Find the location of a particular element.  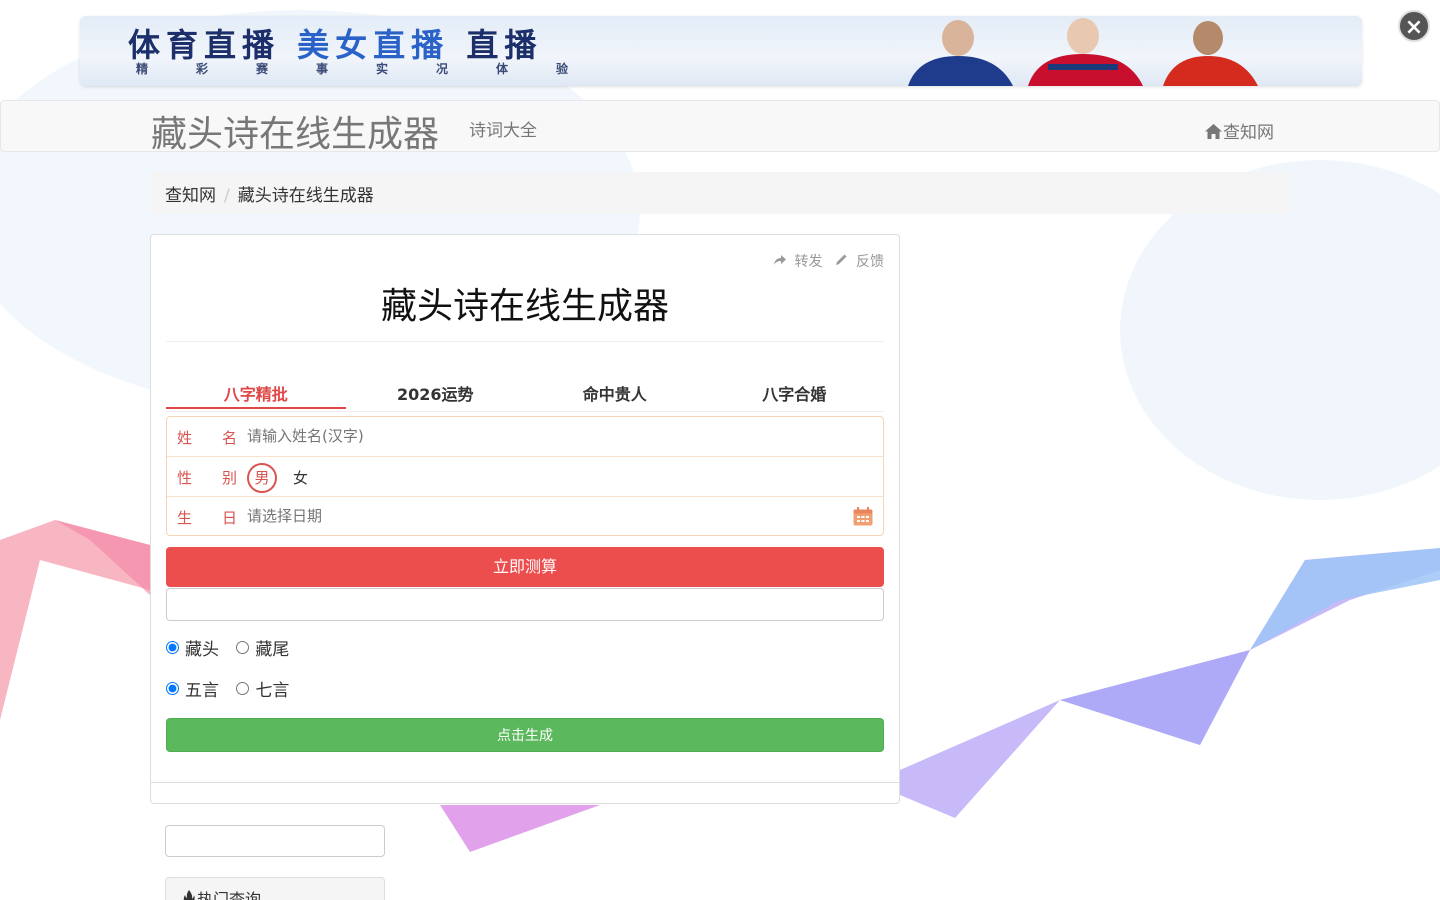

nav-home-link: 查知网 is located at coordinates (1239, 130).